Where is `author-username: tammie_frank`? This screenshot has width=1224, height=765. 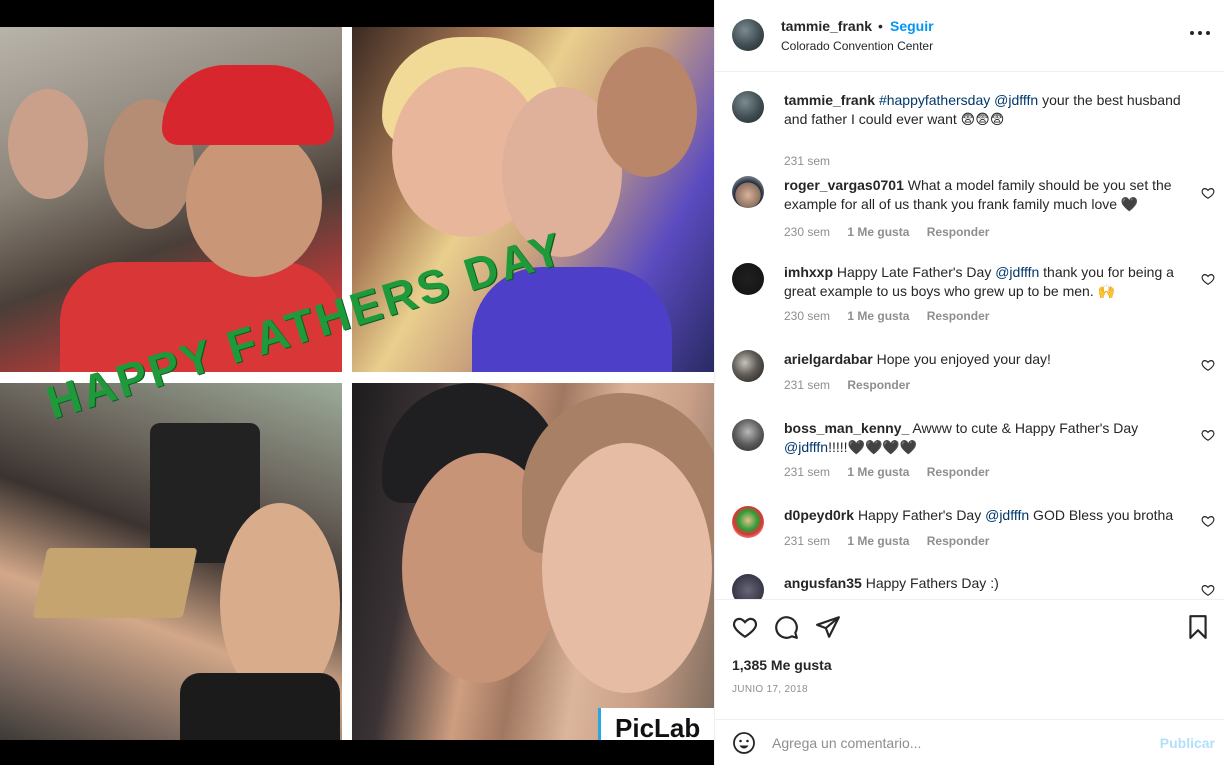
author-username: tammie_frank is located at coordinates (826, 26).